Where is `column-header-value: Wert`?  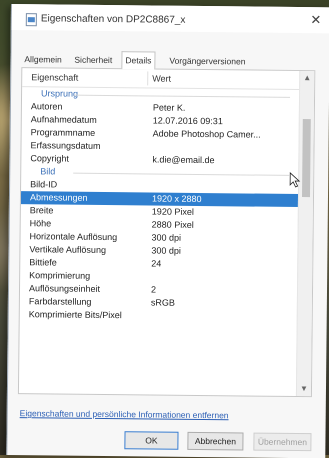
column-header-value: Wert is located at coordinates (161, 78).